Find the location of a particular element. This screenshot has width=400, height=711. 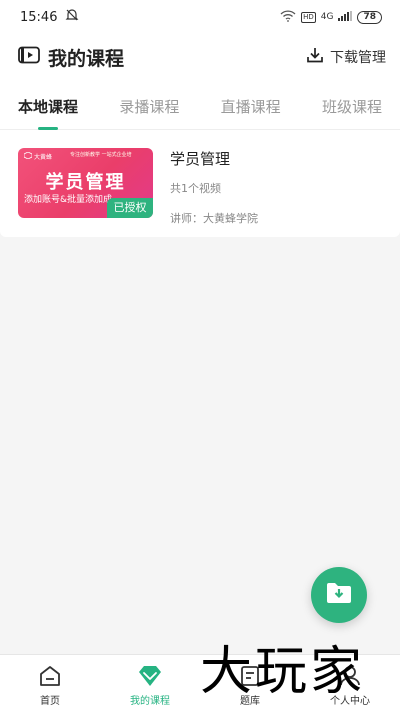

tab-local-courses: 本地课程 is located at coordinates (48, 105).